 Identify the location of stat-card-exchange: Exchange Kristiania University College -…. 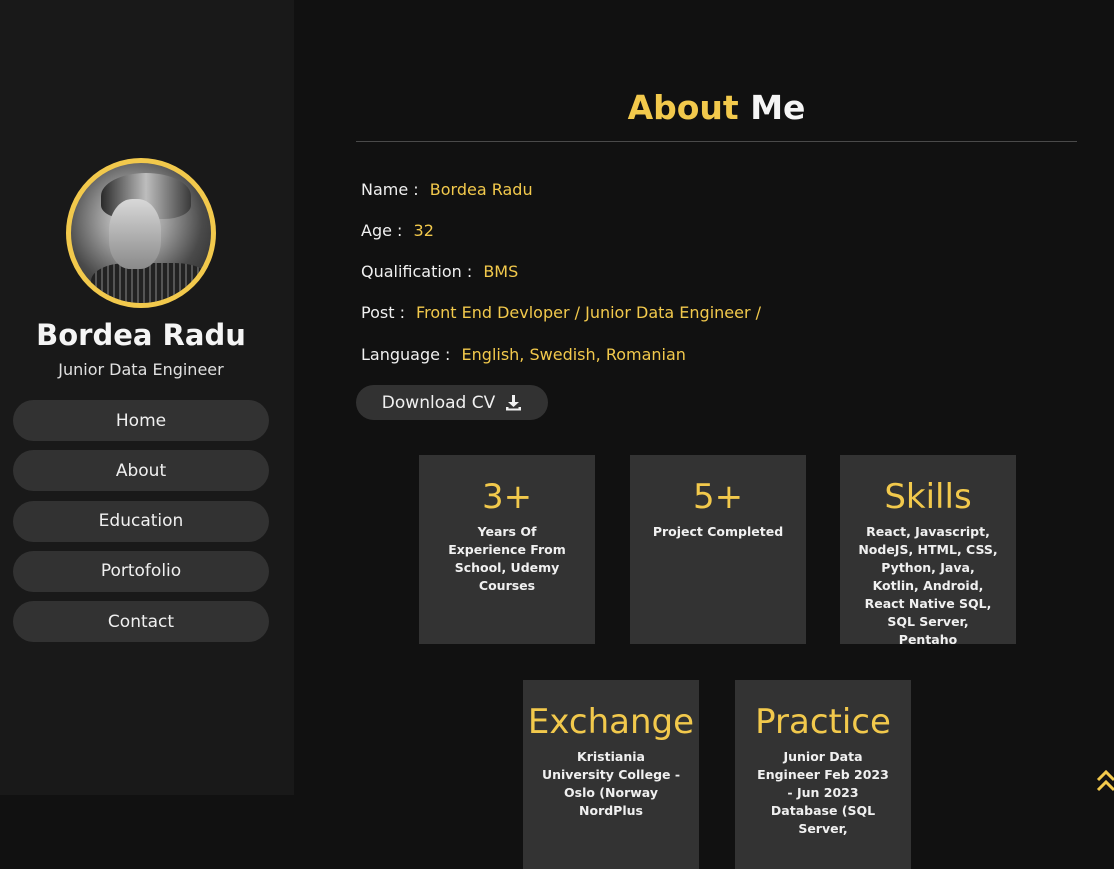
(611, 774).